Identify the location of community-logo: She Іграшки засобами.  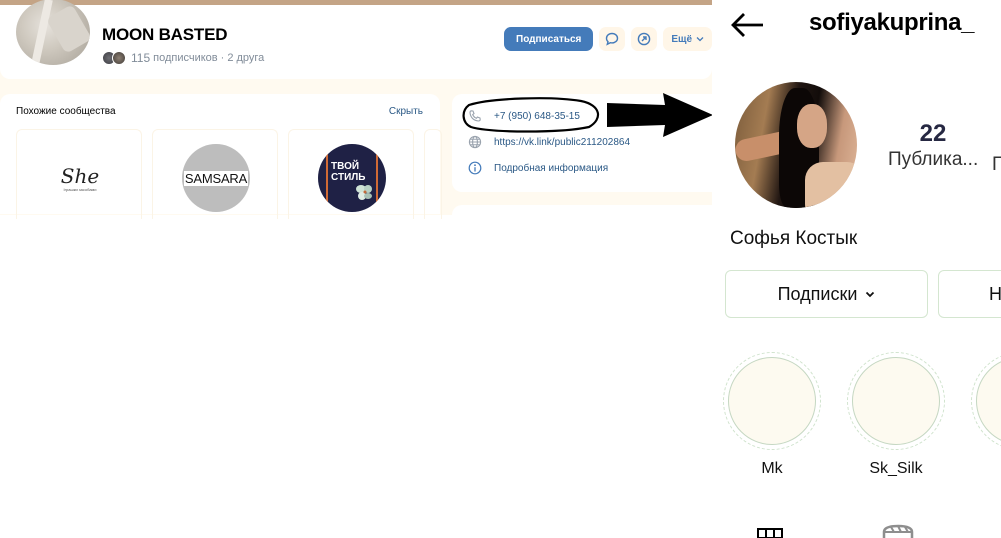
(80, 178).